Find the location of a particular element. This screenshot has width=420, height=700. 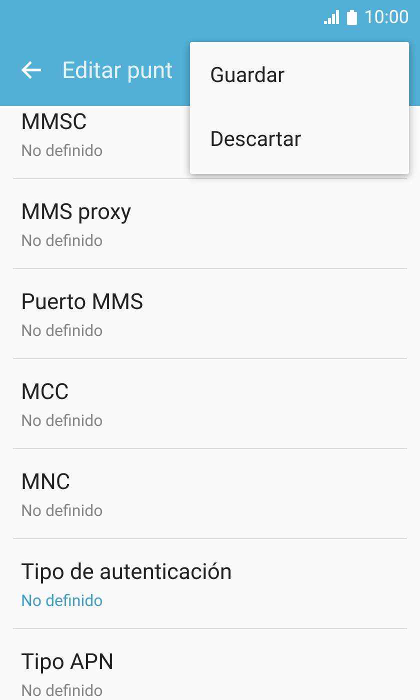

setting-title: Tipo de autenticación is located at coordinates (127, 573).